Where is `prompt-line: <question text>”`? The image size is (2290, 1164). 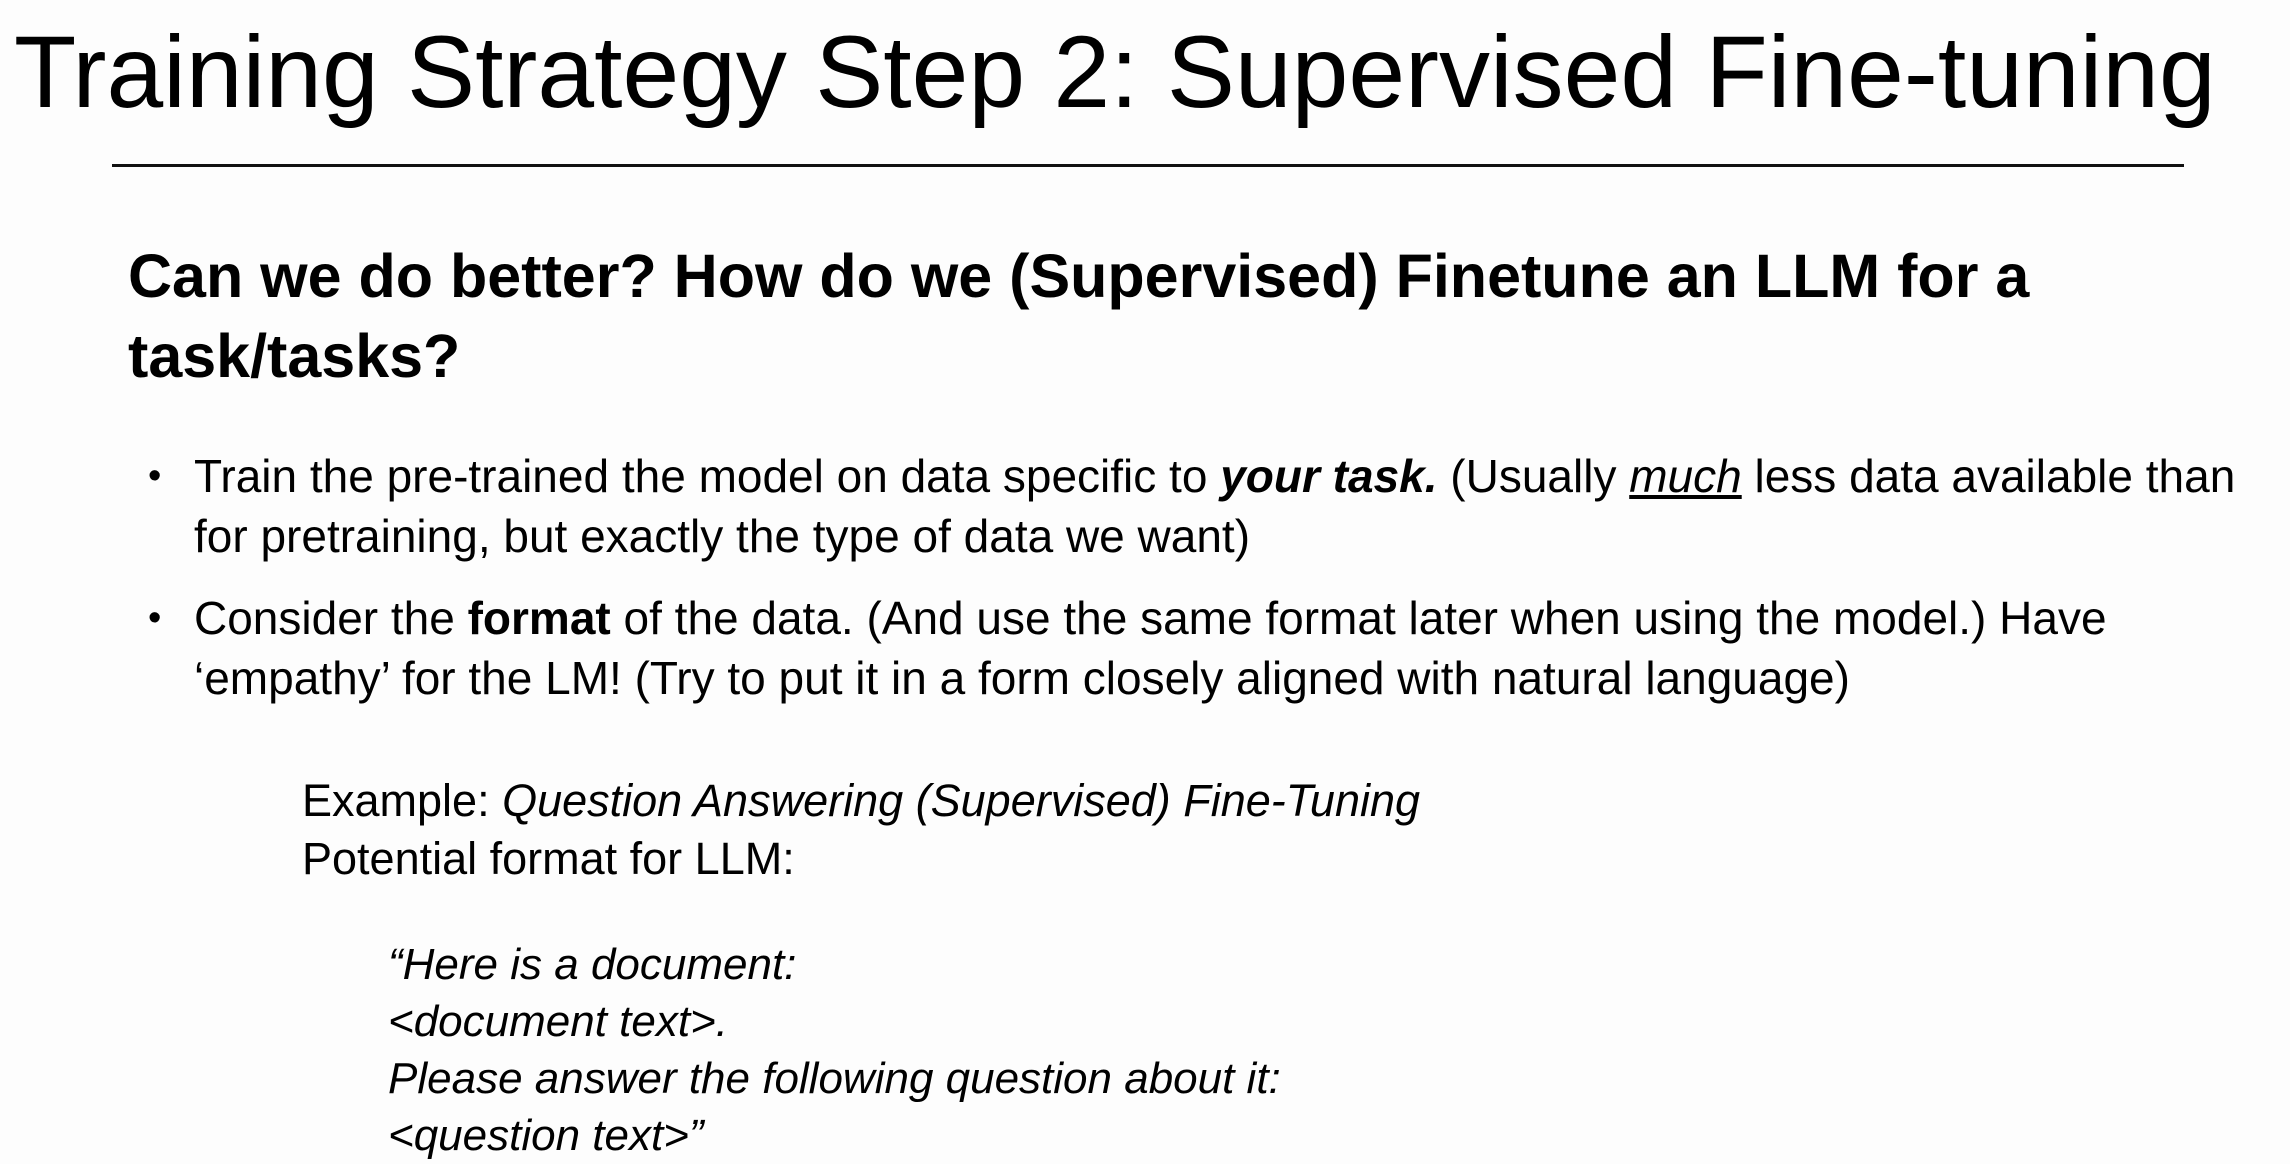 prompt-line: <question text>” is located at coordinates (546, 1135).